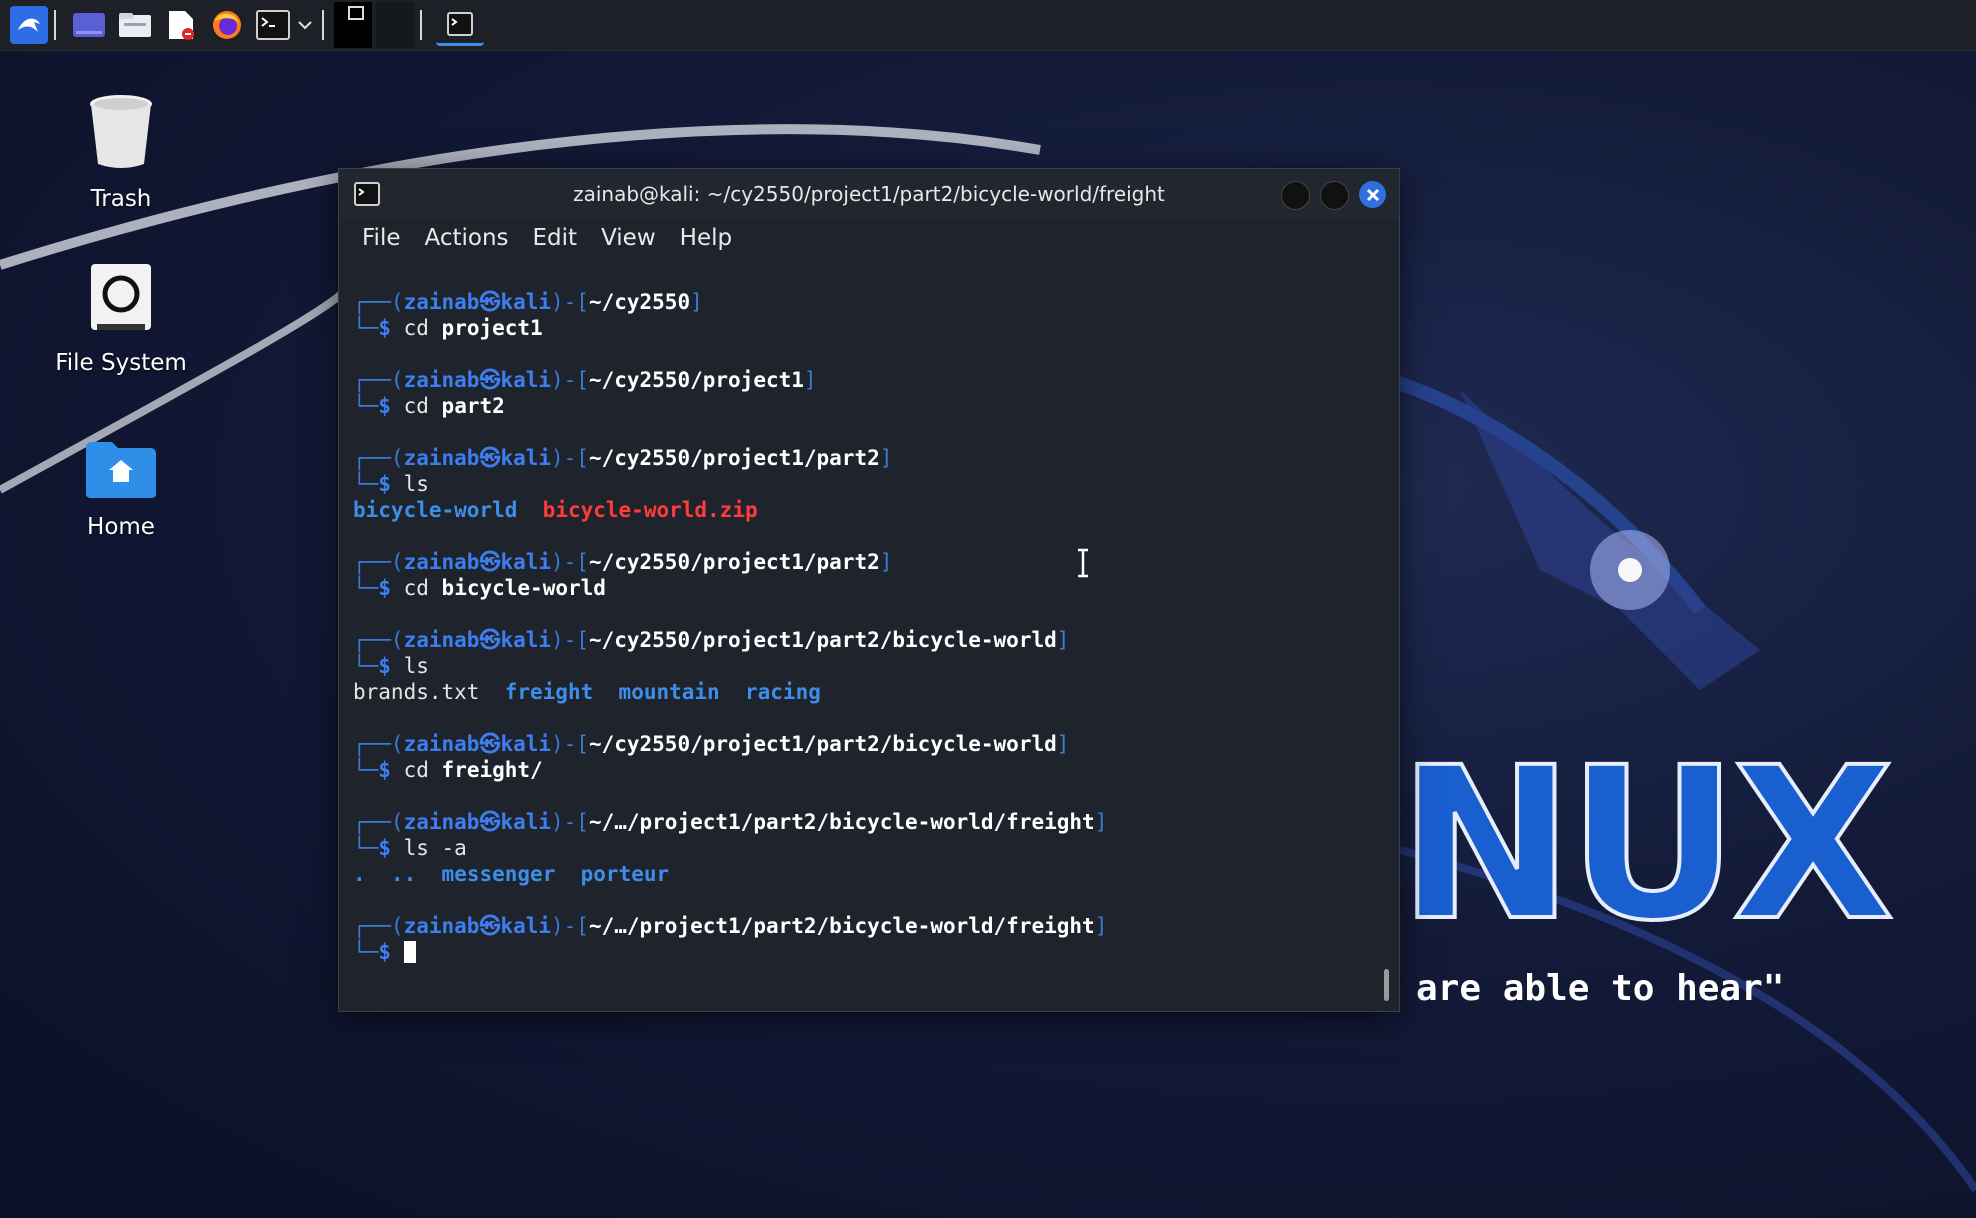 The image size is (1976, 1218). What do you see at coordinates (381, 238) in the screenshot?
I see `menu-file: File` at bounding box center [381, 238].